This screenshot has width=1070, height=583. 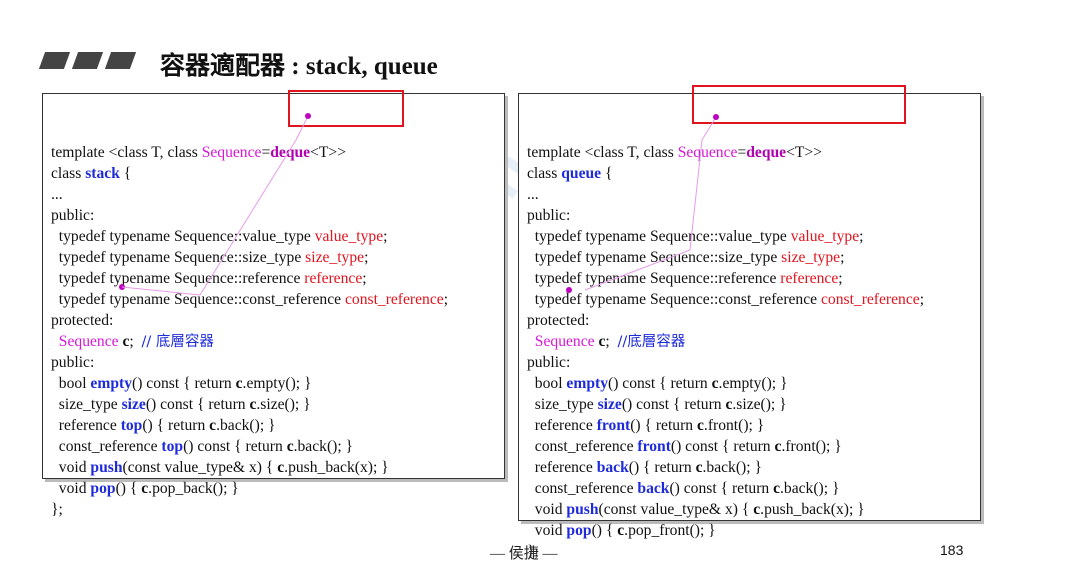 I want to click on stack-code-token: template <class T, class, so click(x=126, y=152).